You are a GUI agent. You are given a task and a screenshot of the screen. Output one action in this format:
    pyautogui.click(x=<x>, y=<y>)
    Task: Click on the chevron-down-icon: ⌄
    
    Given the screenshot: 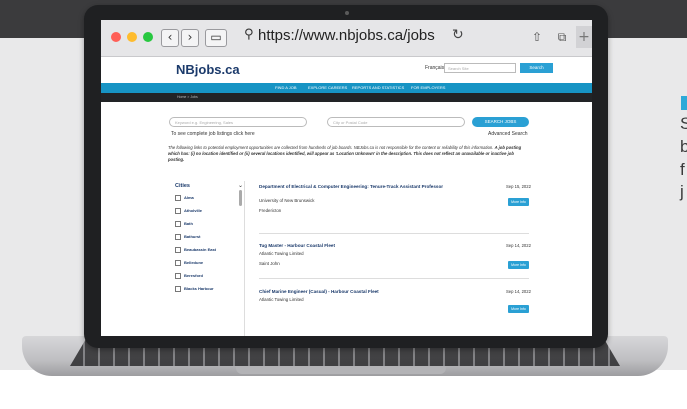 What is the action you would take?
    pyautogui.click(x=240, y=185)
    